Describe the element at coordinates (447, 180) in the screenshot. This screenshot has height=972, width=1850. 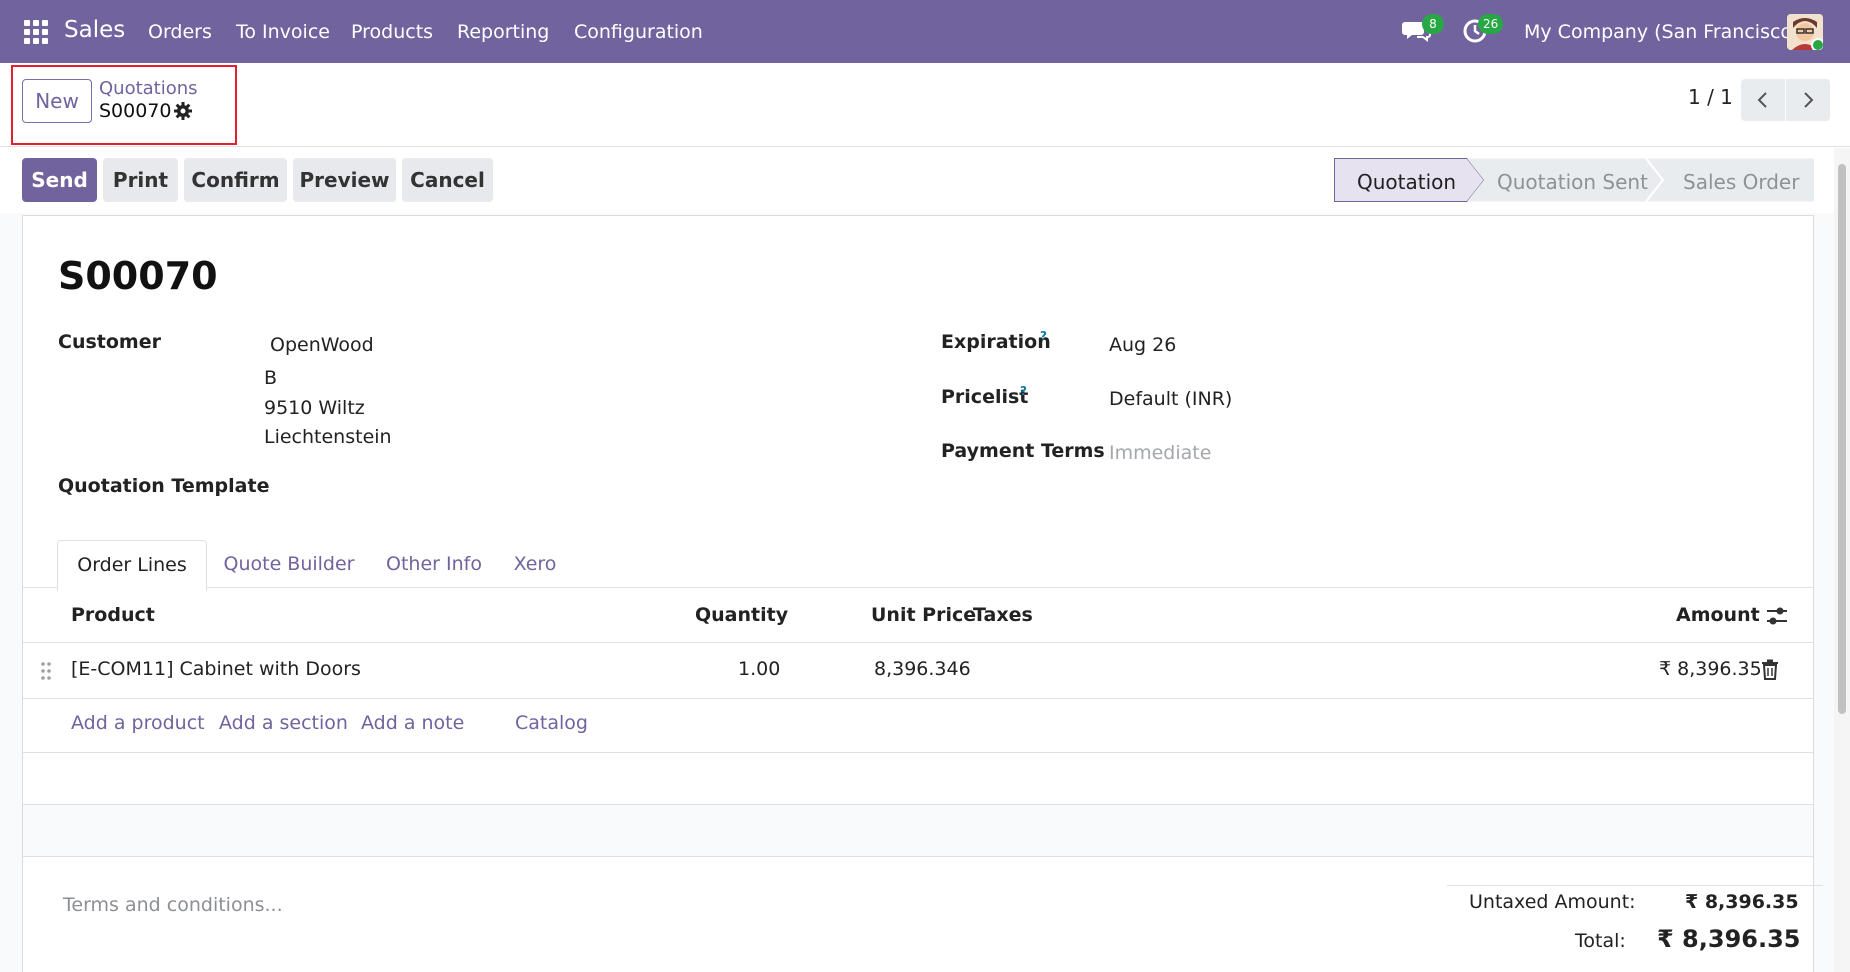
I see `cancel-button: Cancel` at that location.